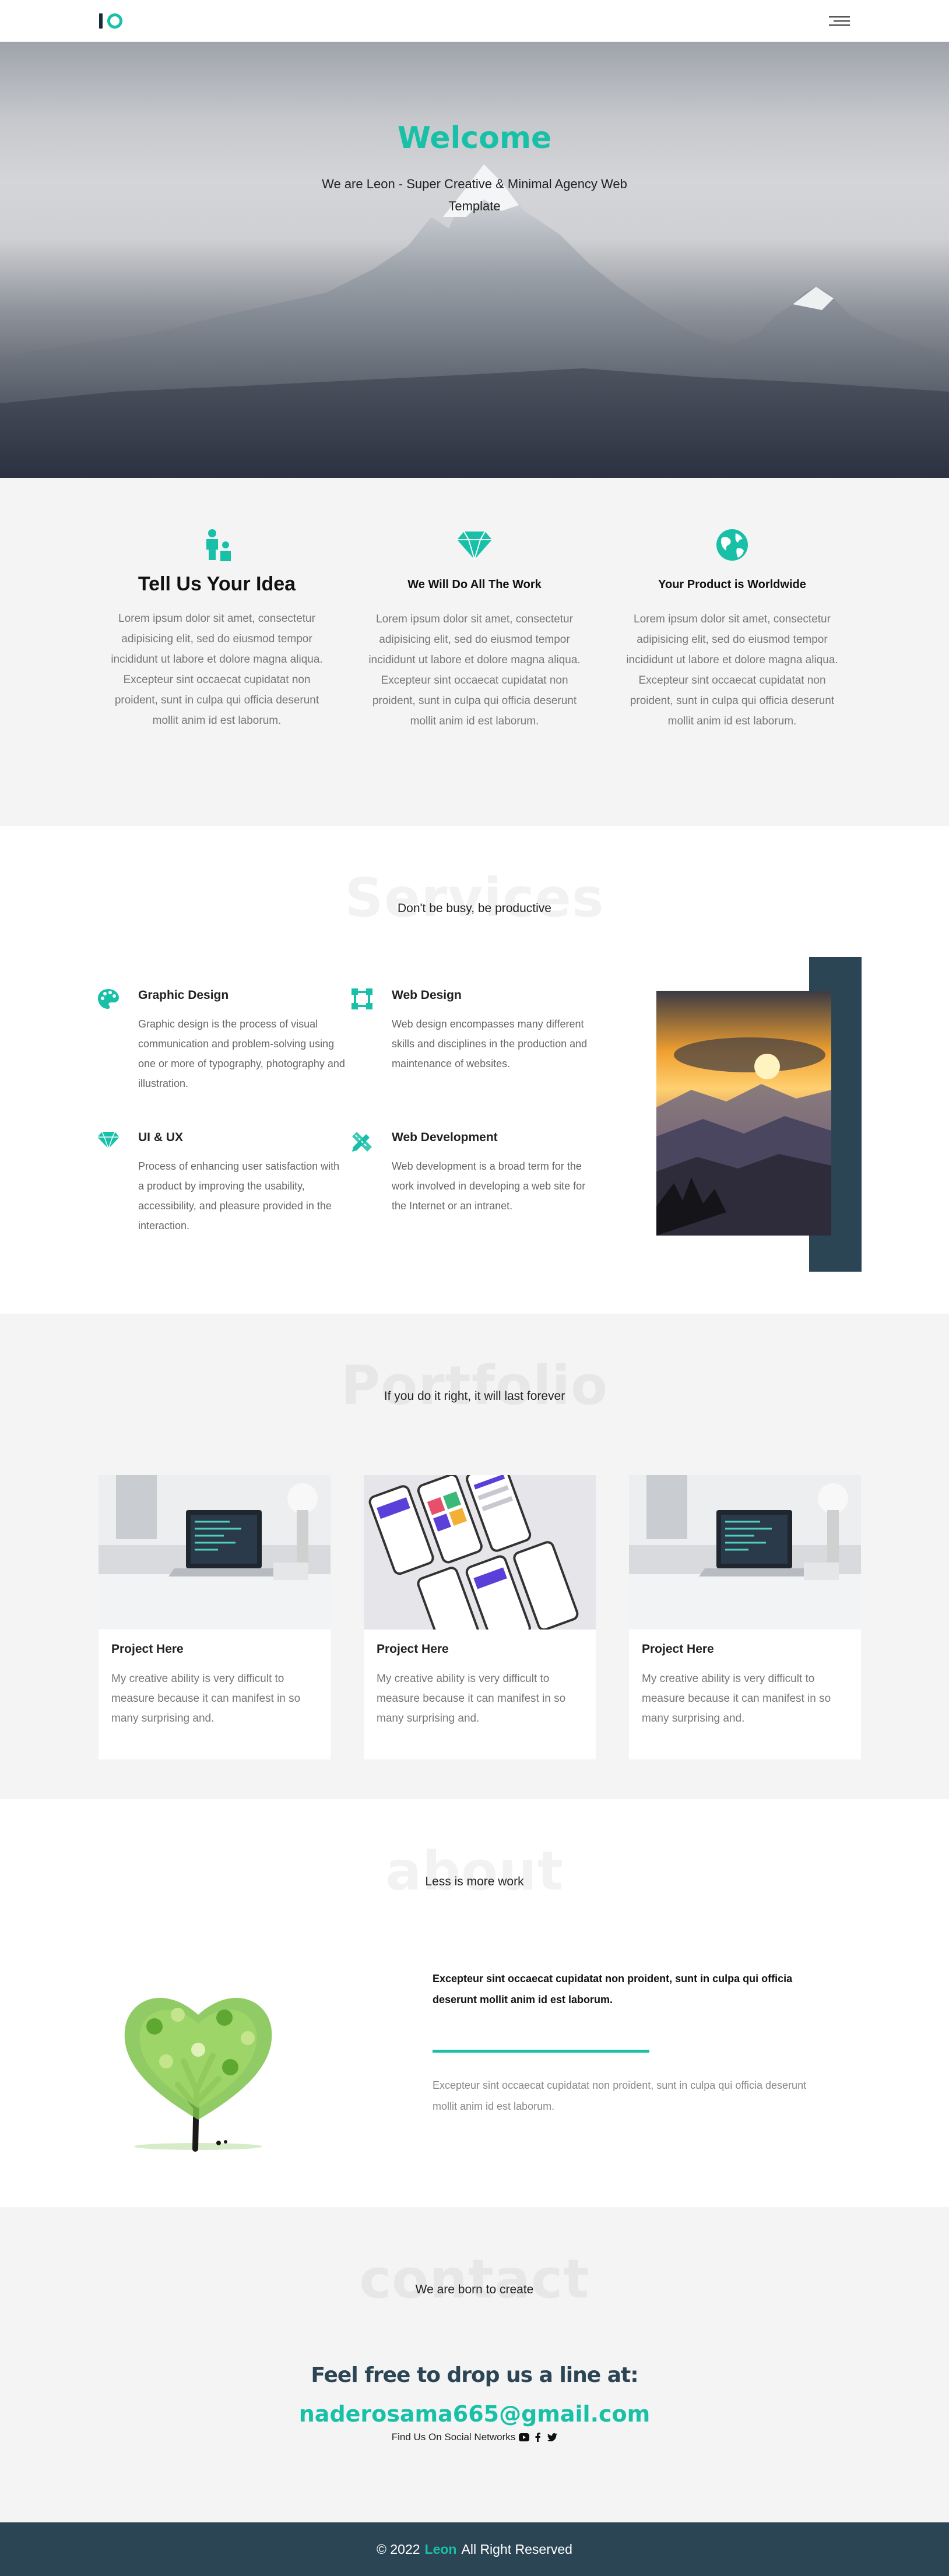  I want to click on heart-tree-image, so click(198, 2065).